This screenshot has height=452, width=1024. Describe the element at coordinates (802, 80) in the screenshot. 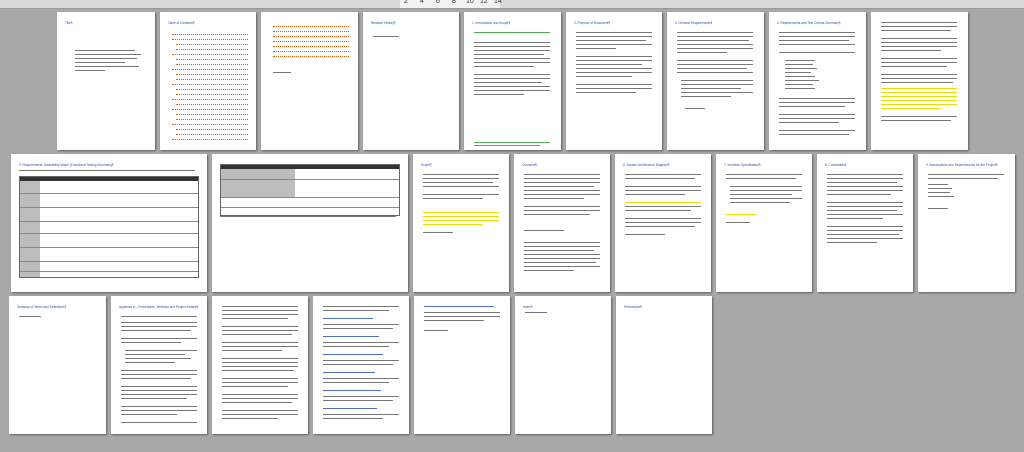

I see `list-item` at that location.